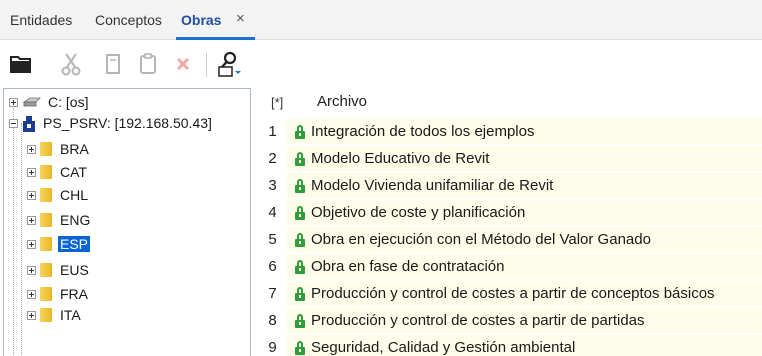  I want to click on row-number: 1, so click(272, 131).